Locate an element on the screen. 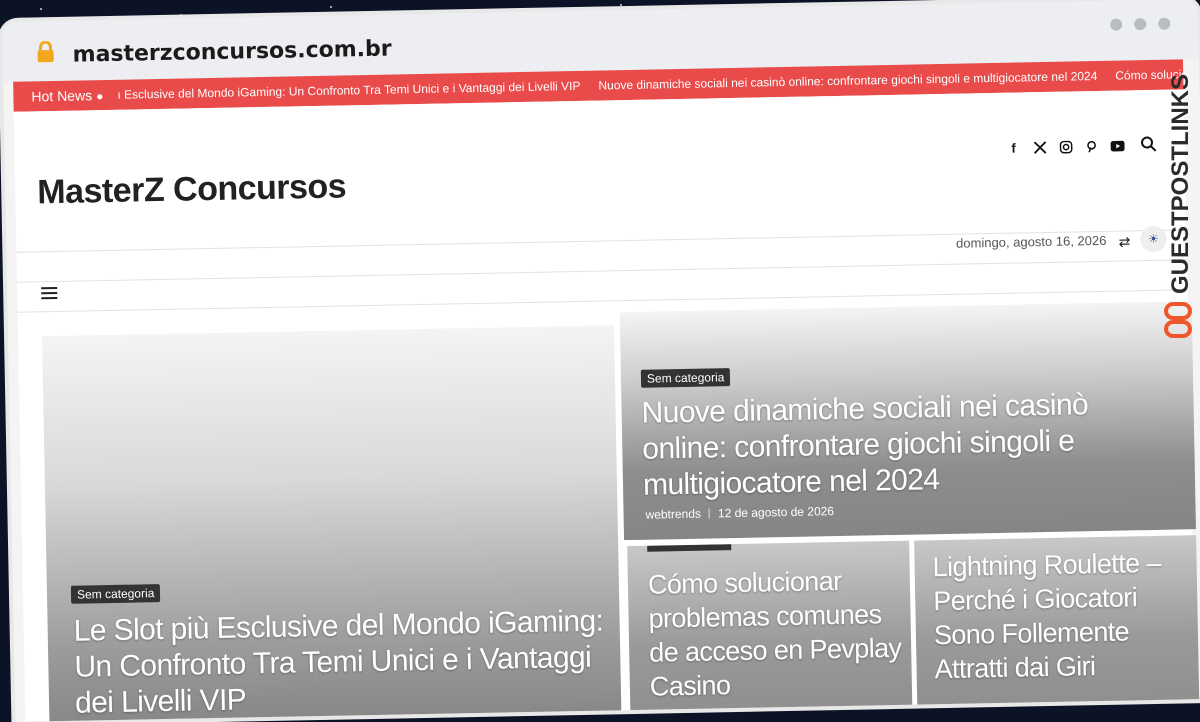 This screenshot has height=722, width=1200. window-controls is located at coordinates (1140, 24).